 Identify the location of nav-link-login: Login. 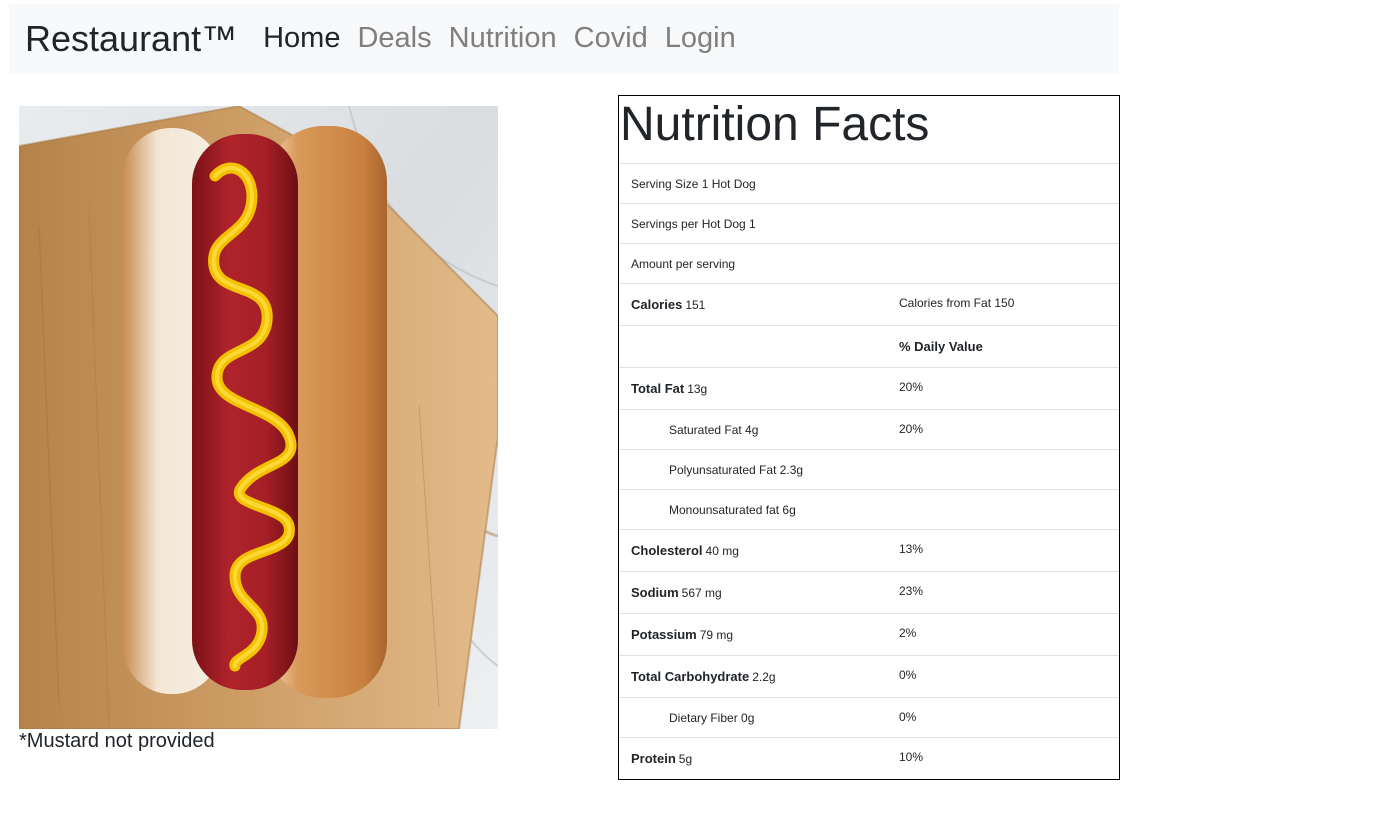
(700, 38).